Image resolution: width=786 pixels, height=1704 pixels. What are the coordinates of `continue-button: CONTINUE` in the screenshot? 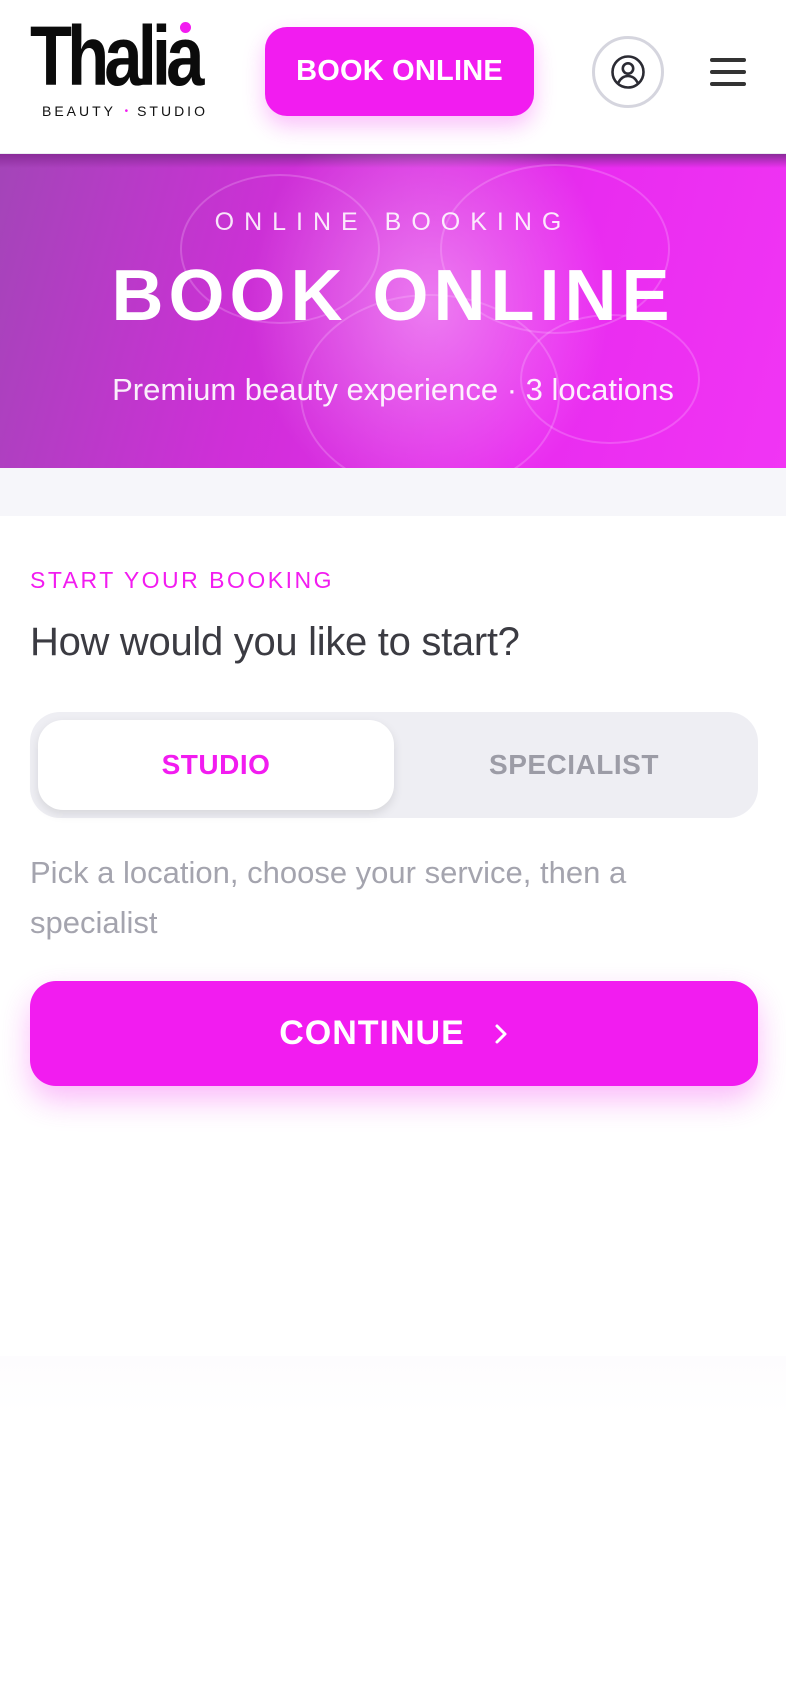 It's located at (394, 1033).